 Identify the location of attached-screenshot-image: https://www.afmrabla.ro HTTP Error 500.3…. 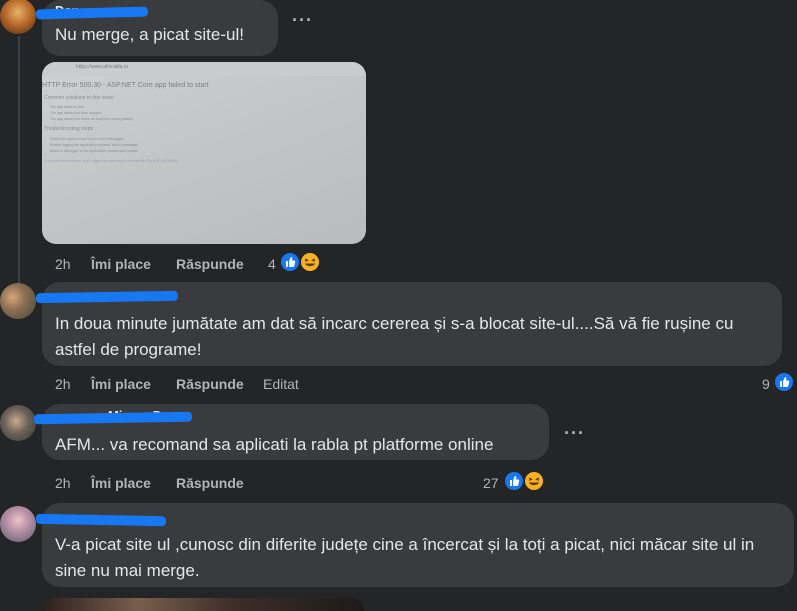
(204, 153).